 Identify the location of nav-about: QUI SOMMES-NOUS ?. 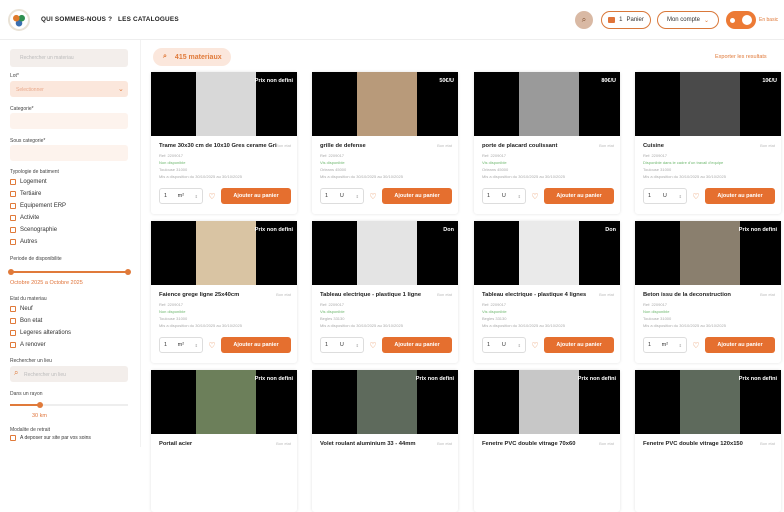
(76, 19).